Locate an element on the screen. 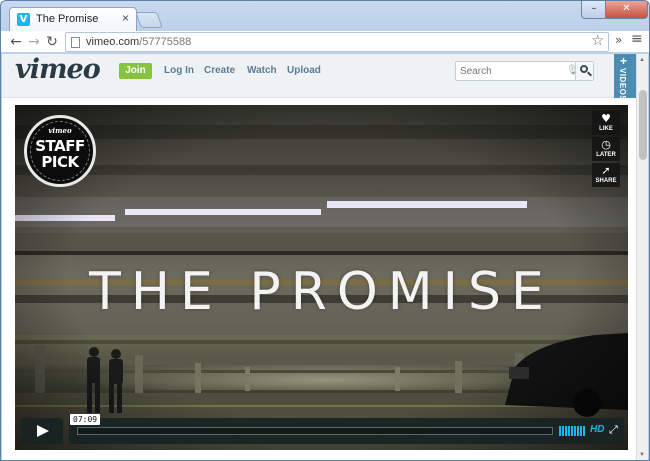  badge-line-2: PICK is located at coordinates (60, 162).